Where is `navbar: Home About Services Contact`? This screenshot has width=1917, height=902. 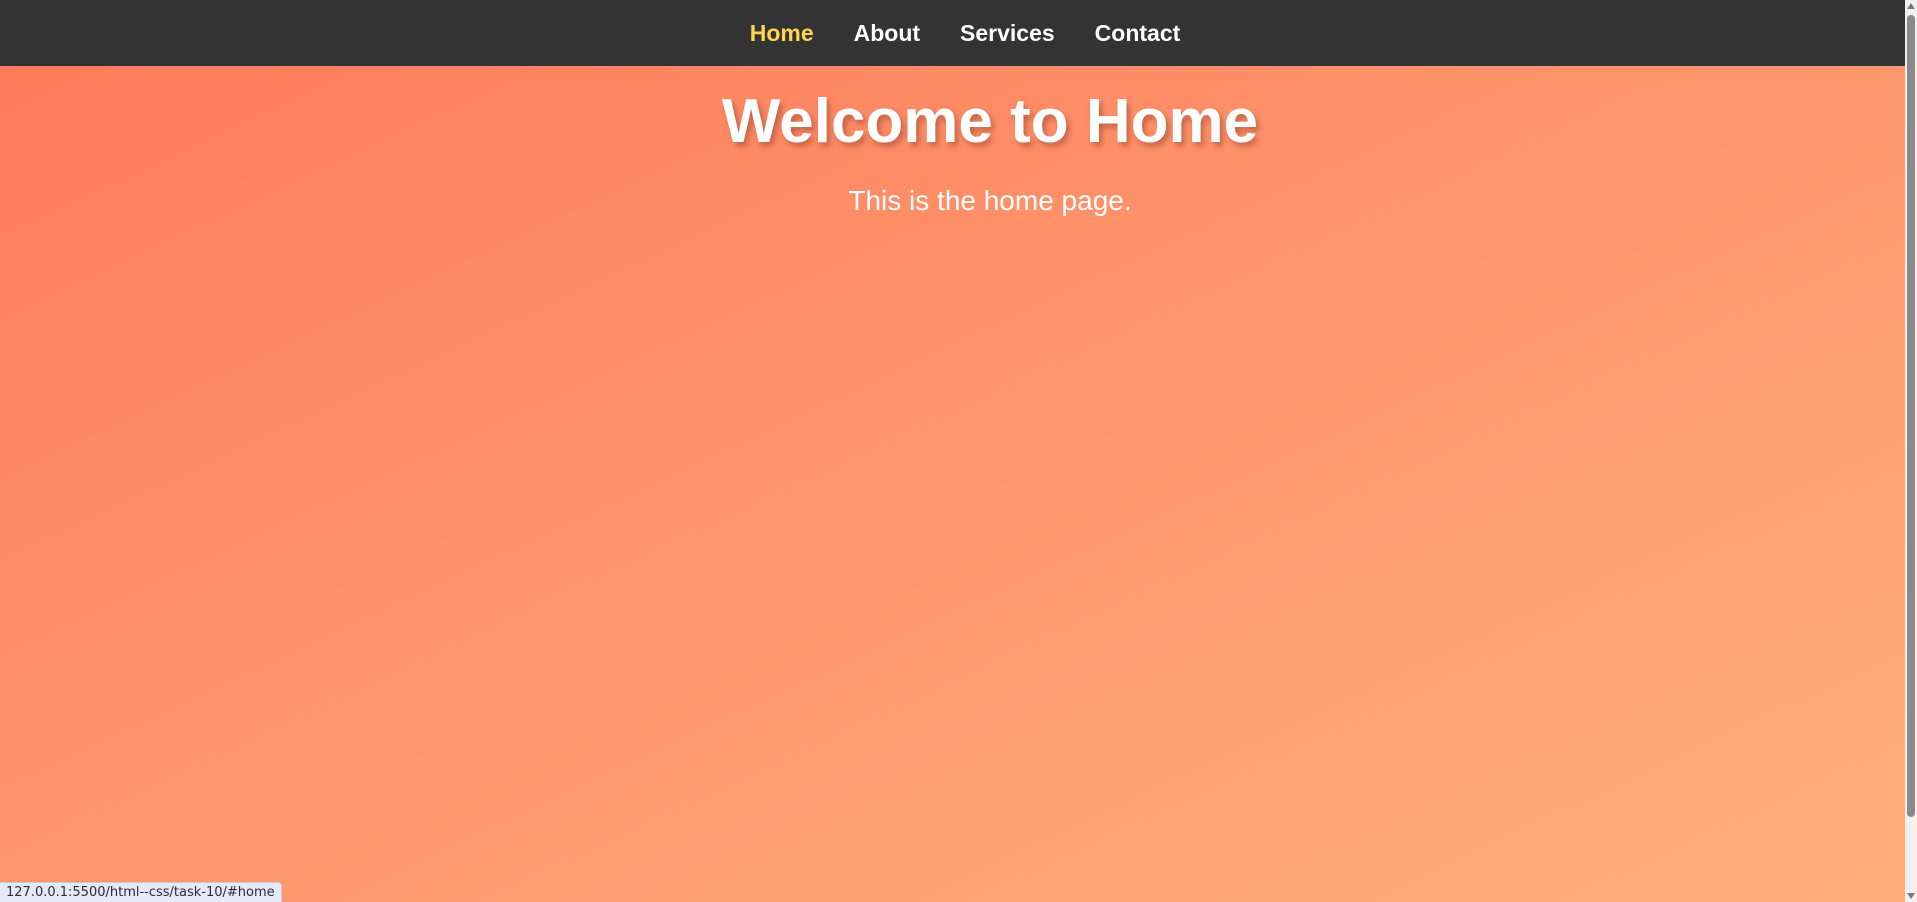
navbar: Home About Services Contact is located at coordinates (952, 33).